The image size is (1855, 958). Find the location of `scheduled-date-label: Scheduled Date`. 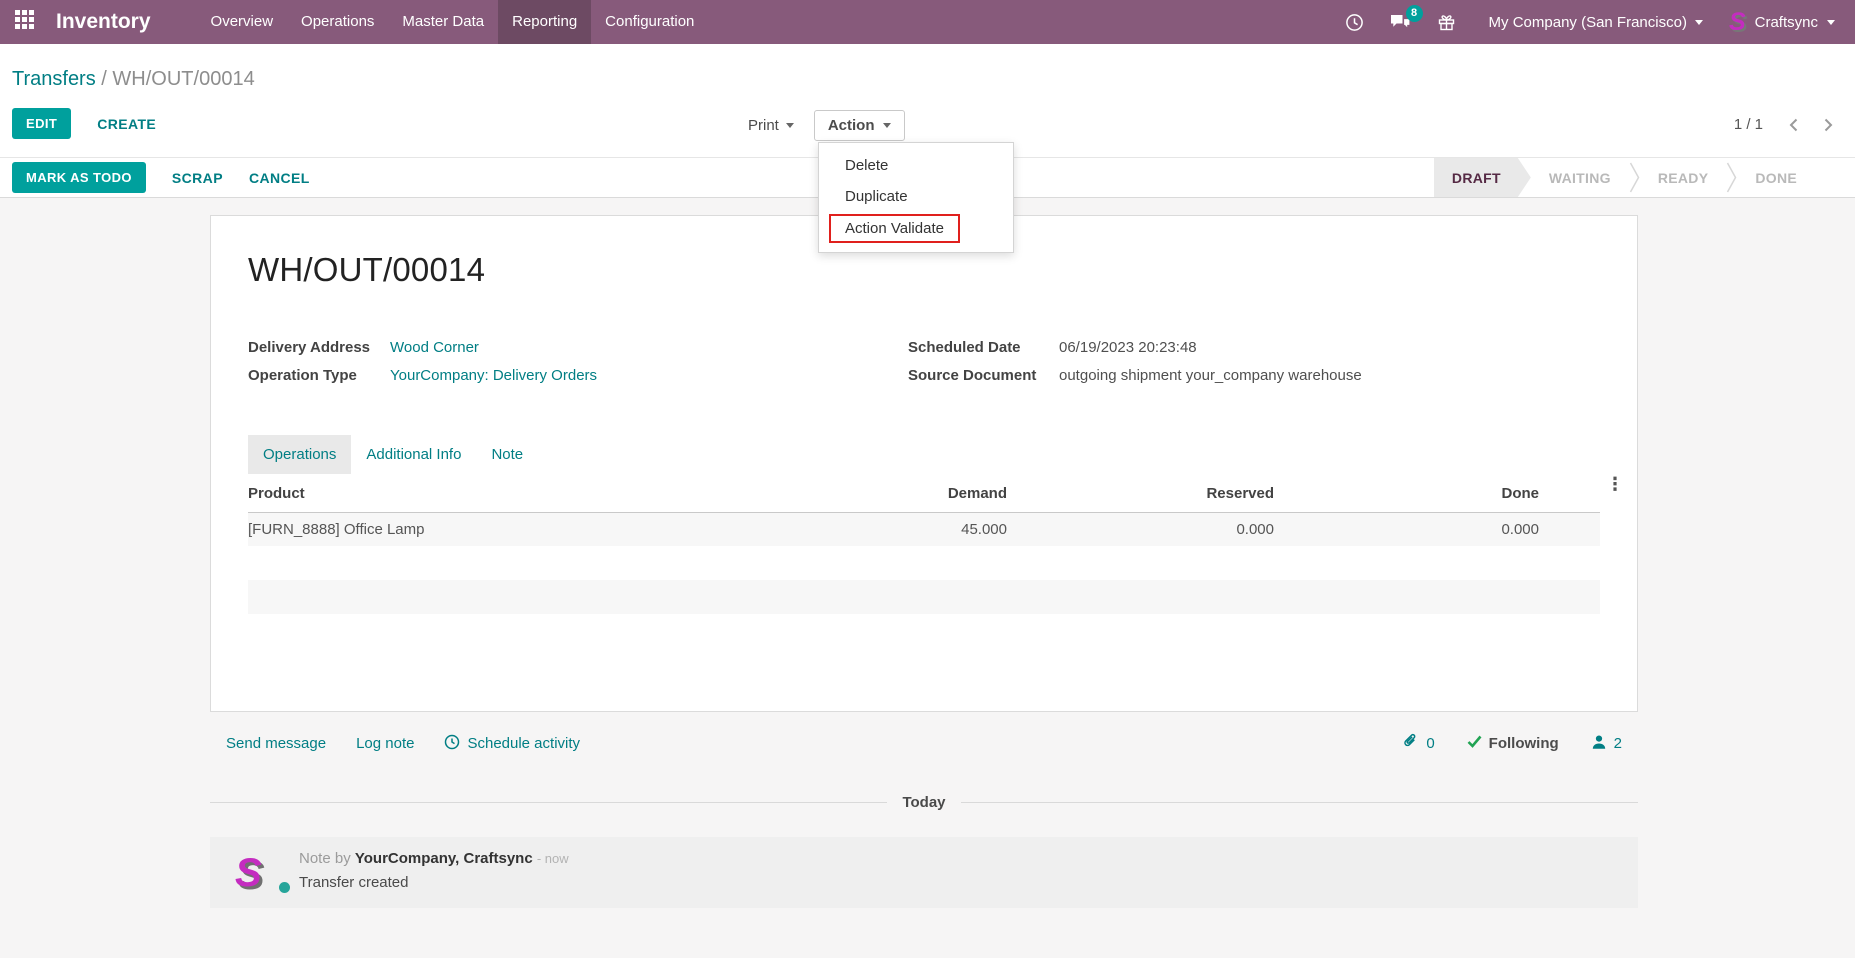

scheduled-date-label: Scheduled Date is located at coordinates (964, 347).